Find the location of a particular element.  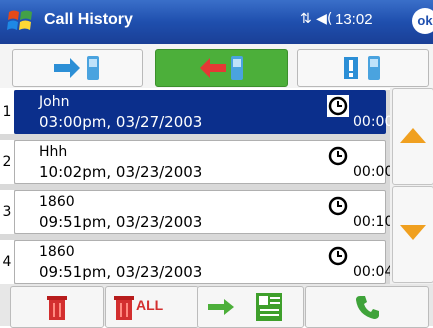

scroll-controls is located at coordinates (411, 186).